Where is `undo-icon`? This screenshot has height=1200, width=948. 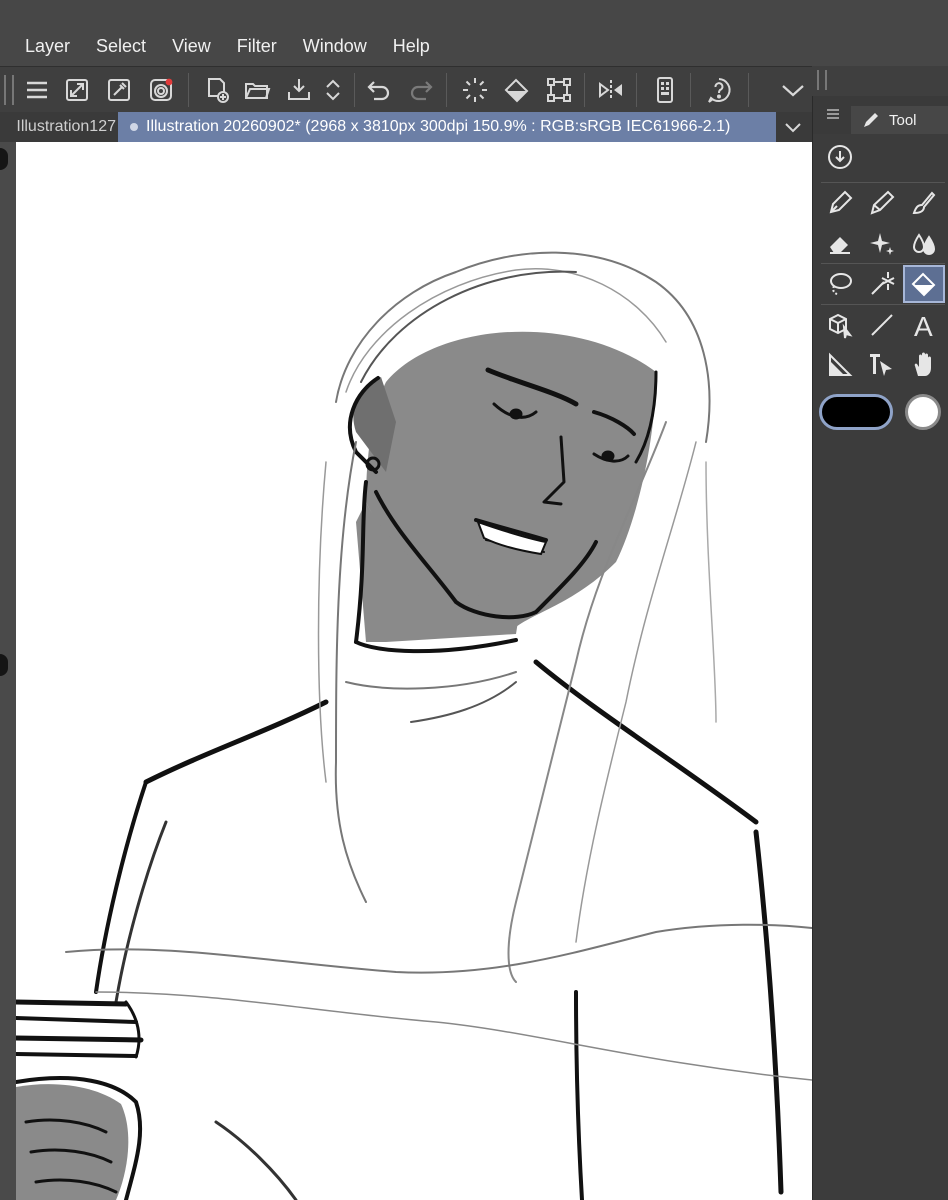
undo-icon is located at coordinates (379, 90).